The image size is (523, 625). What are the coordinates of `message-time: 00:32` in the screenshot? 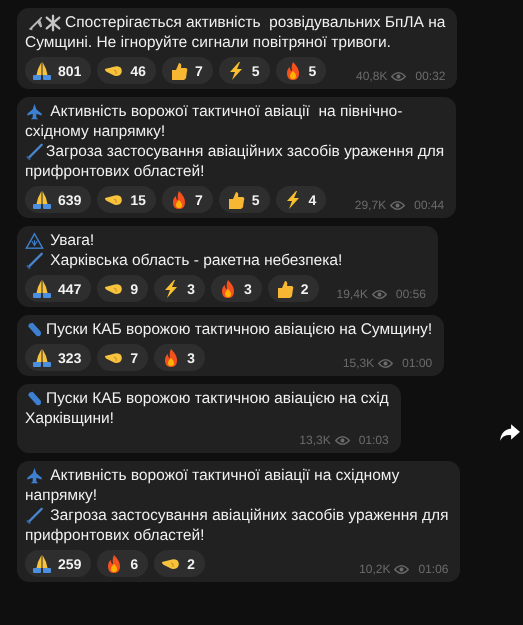 It's located at (430, 76).